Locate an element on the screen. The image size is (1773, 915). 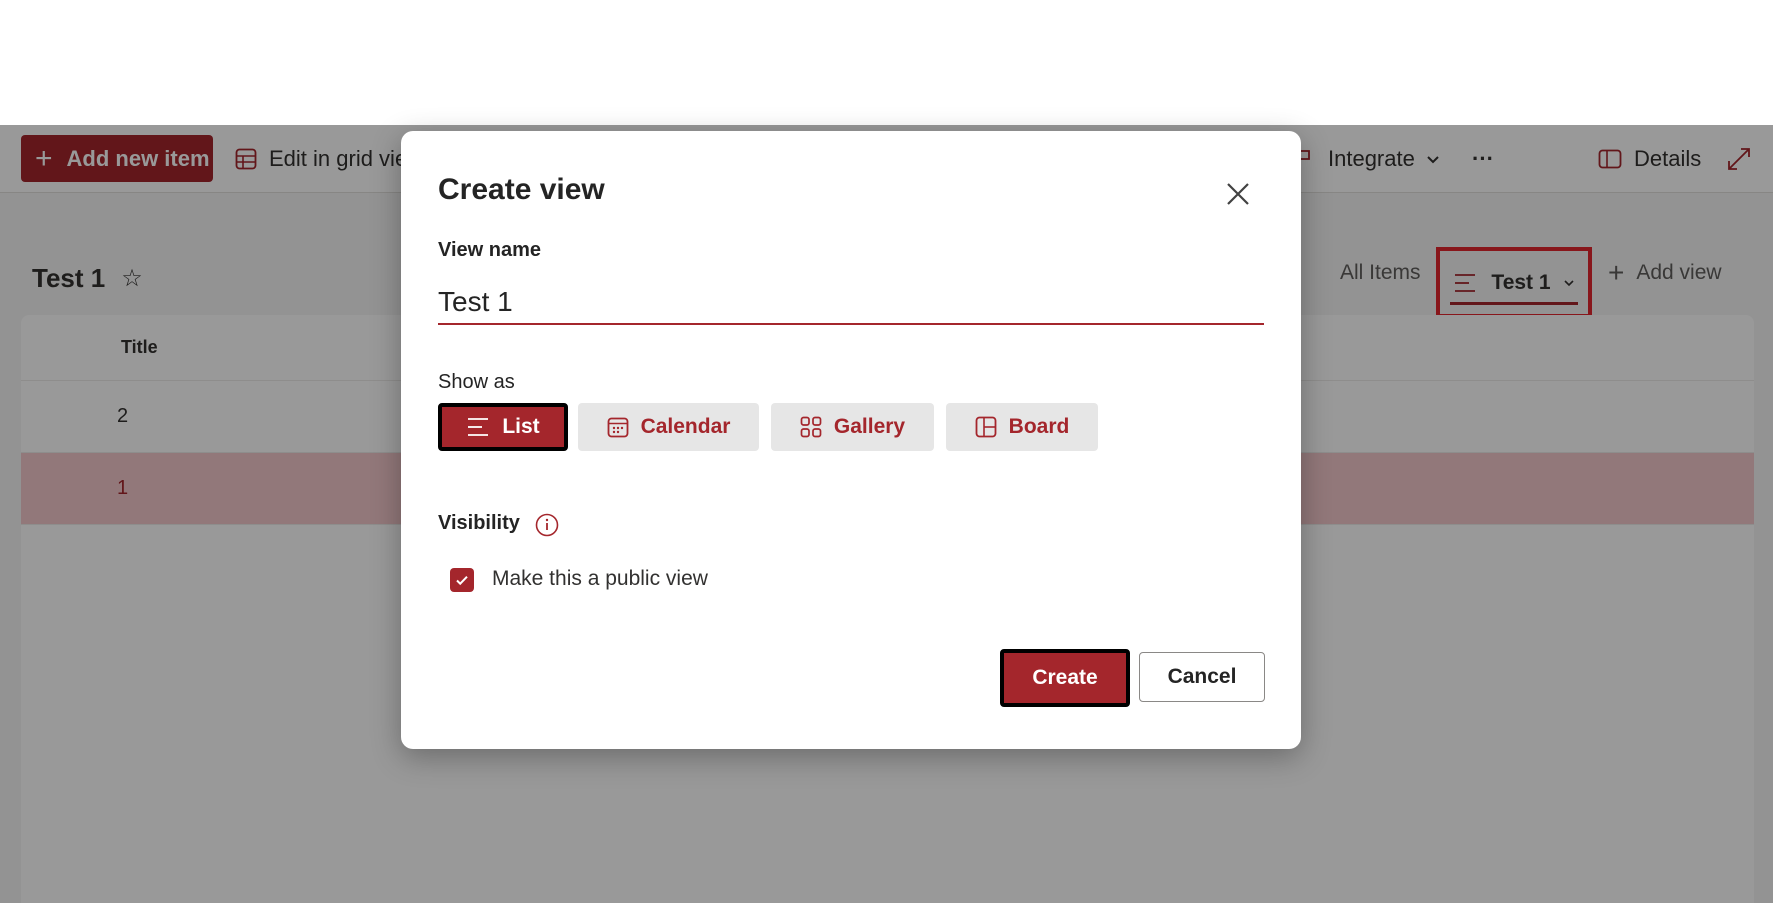
show-as-calendar-option: Calendar is located at coordinates (668, 427).